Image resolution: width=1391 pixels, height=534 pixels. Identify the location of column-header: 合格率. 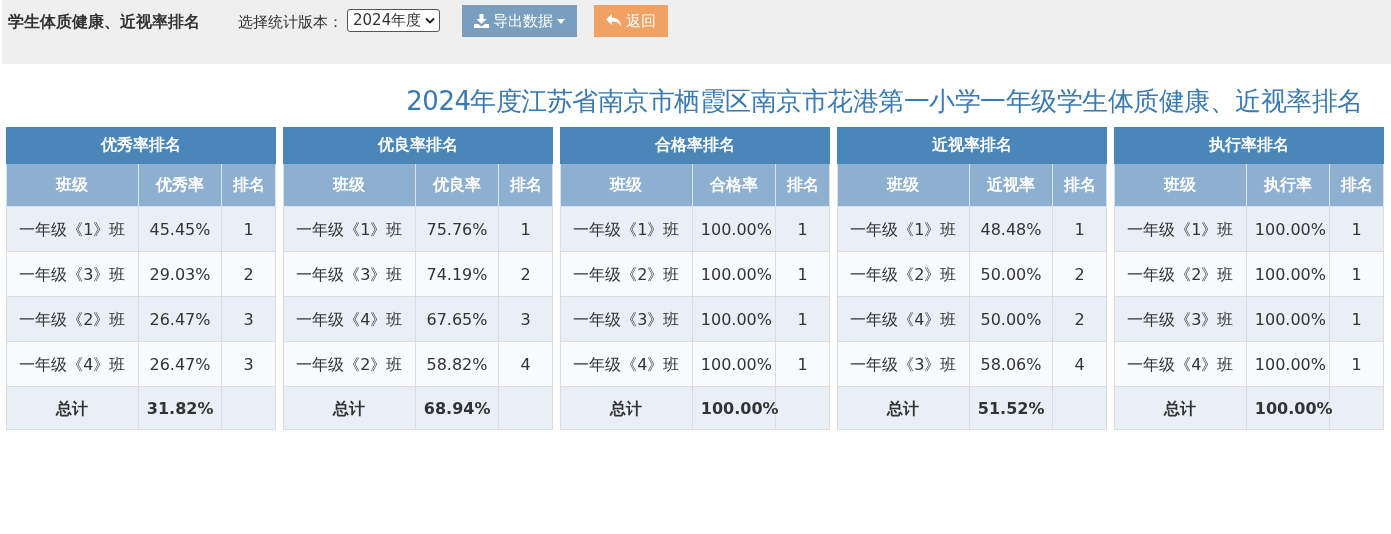
(734, 185).